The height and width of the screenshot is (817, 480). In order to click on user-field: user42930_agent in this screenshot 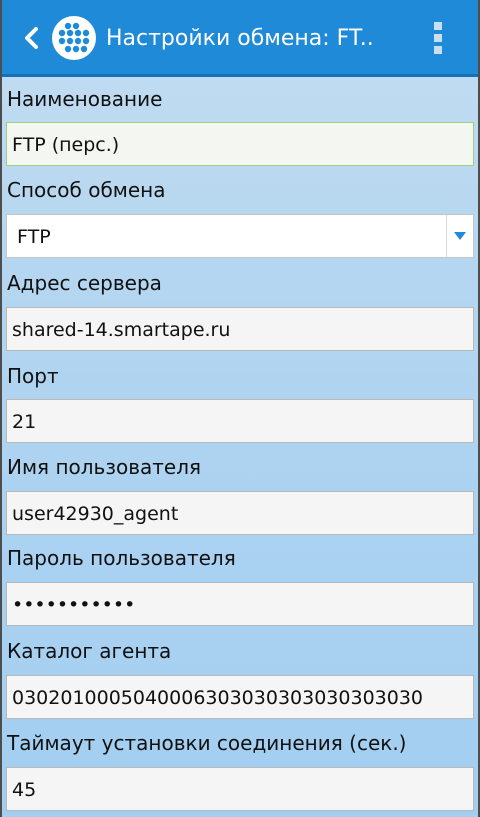, I will do `click(240, 513)`.